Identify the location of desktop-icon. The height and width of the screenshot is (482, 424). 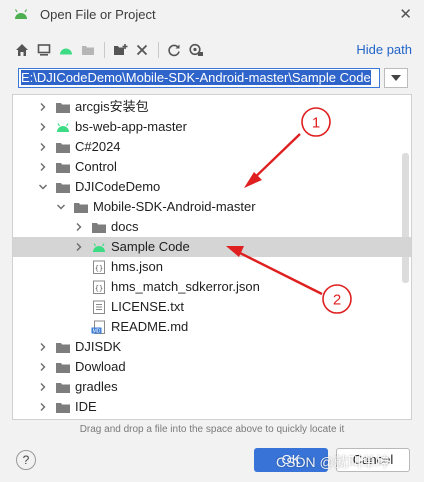
(44, 50).